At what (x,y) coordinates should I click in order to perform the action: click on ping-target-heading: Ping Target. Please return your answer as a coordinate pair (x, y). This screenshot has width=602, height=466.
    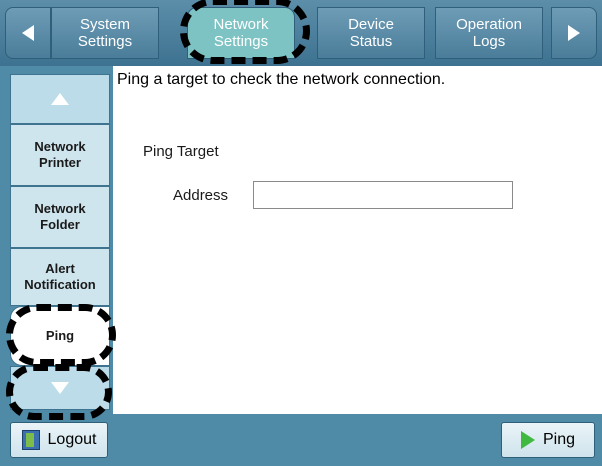
    Looking at the image, I should click on (181, 151).